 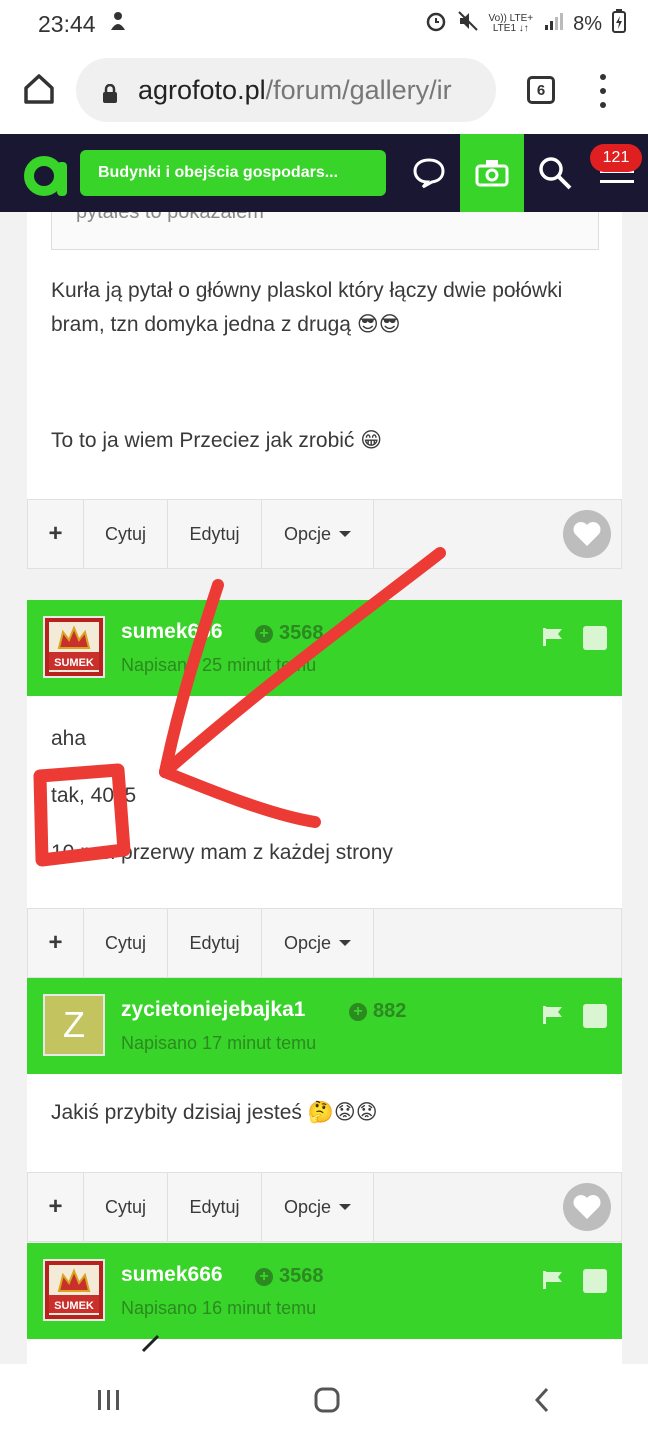 What do you see at coordinates (468, 24) in the screenshot?
I see `mute-icon` at bounding box center [468, 24].